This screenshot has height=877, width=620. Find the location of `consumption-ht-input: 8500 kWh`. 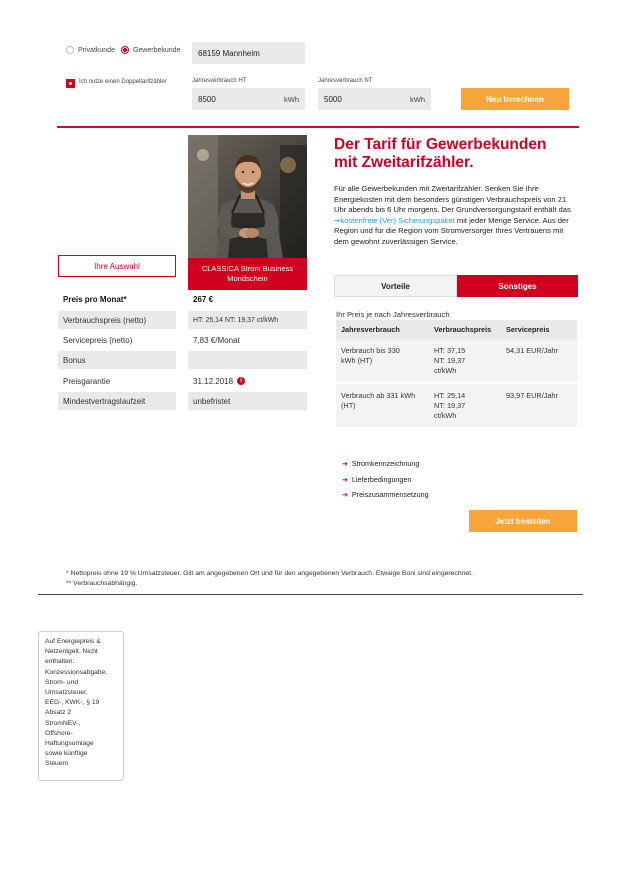

consumption-ht-input: 8500 kWh is located at coordinates (248, 99).